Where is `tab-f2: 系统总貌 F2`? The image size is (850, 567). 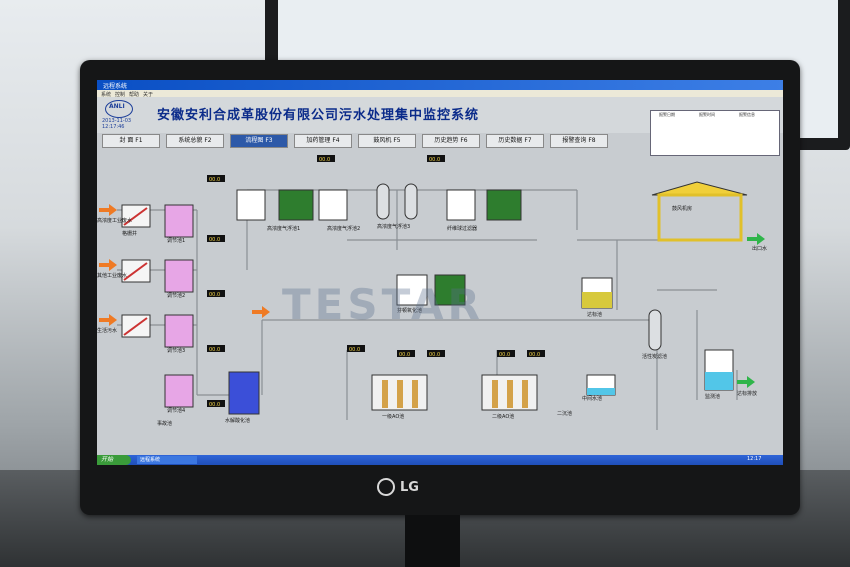
tab-f2: 系统总貌 F2 is located at coordinates (195, 141).